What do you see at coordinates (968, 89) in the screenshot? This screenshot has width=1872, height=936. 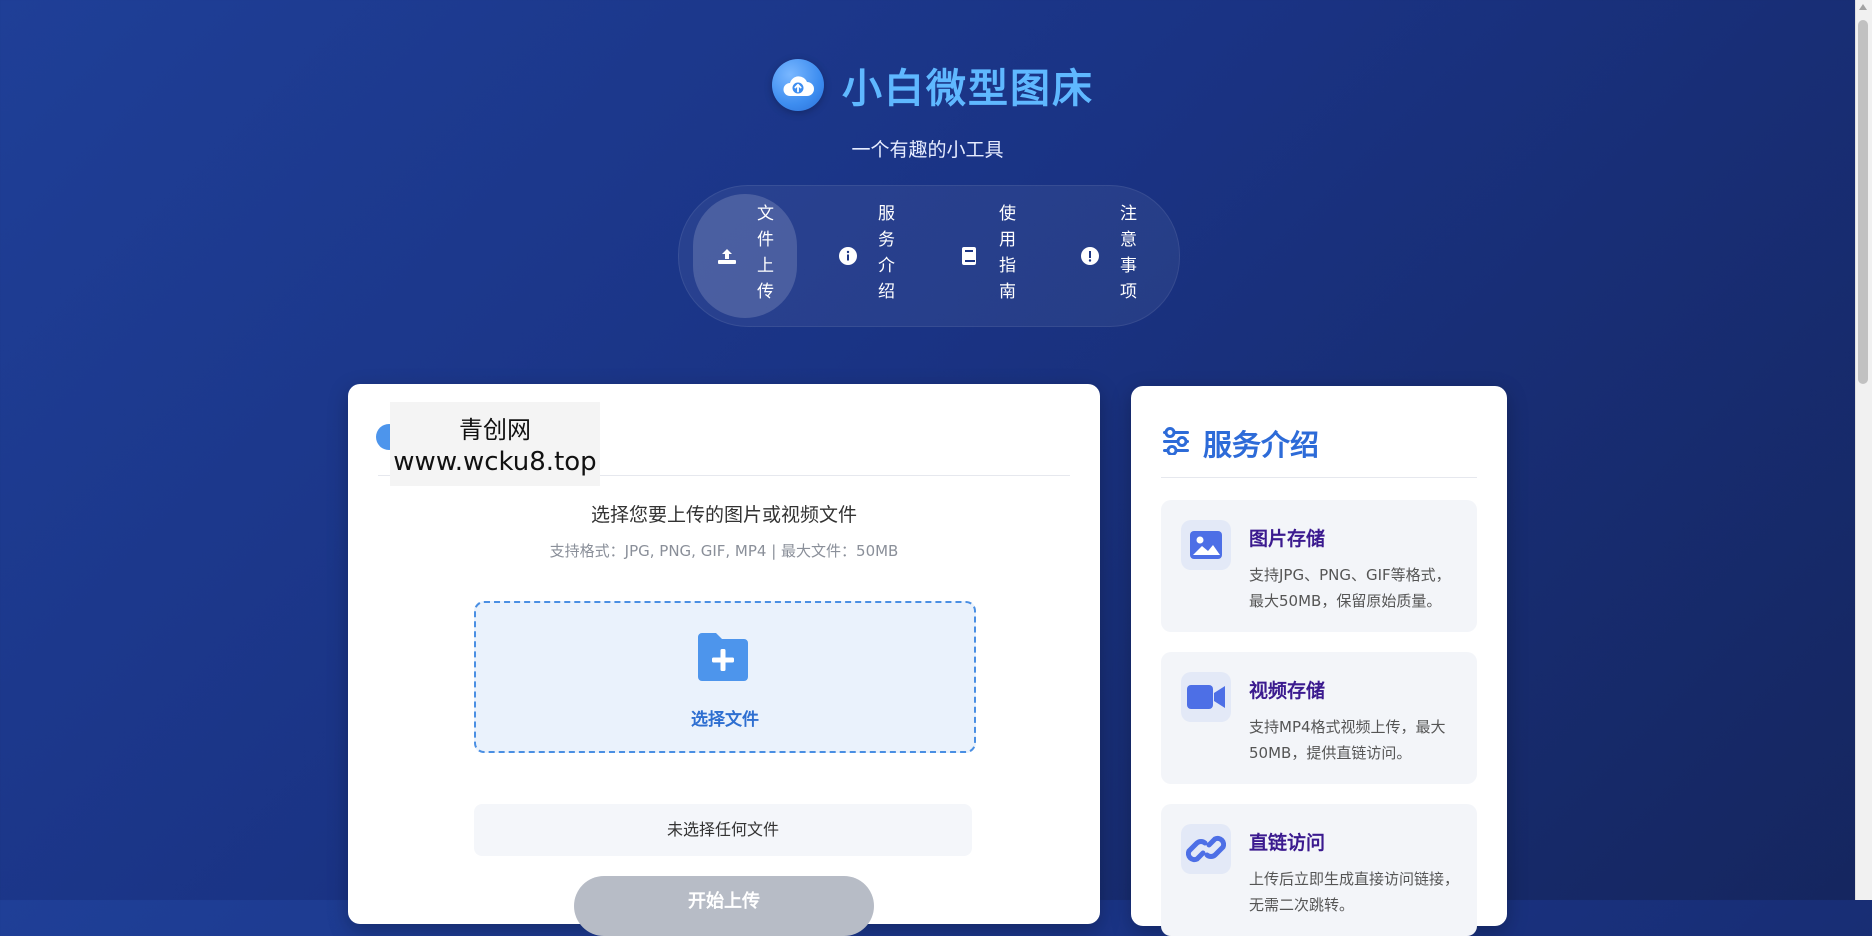 I see `page-title: 小白微型图床` at bounding box center [968, 89].